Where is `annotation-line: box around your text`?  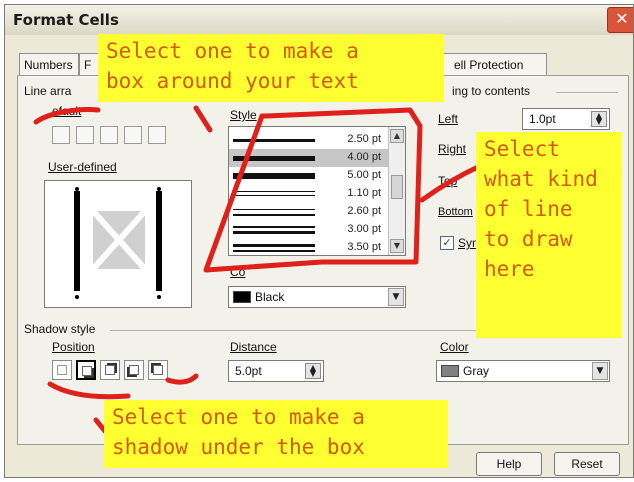 annotation-line: box around your text is located at coordinates (232, 81).